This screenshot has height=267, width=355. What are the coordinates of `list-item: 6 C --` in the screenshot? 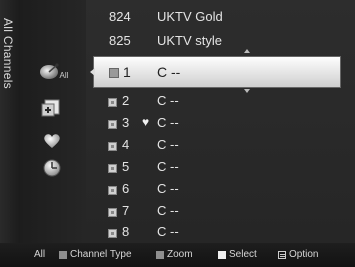 It's located at (220, 190).